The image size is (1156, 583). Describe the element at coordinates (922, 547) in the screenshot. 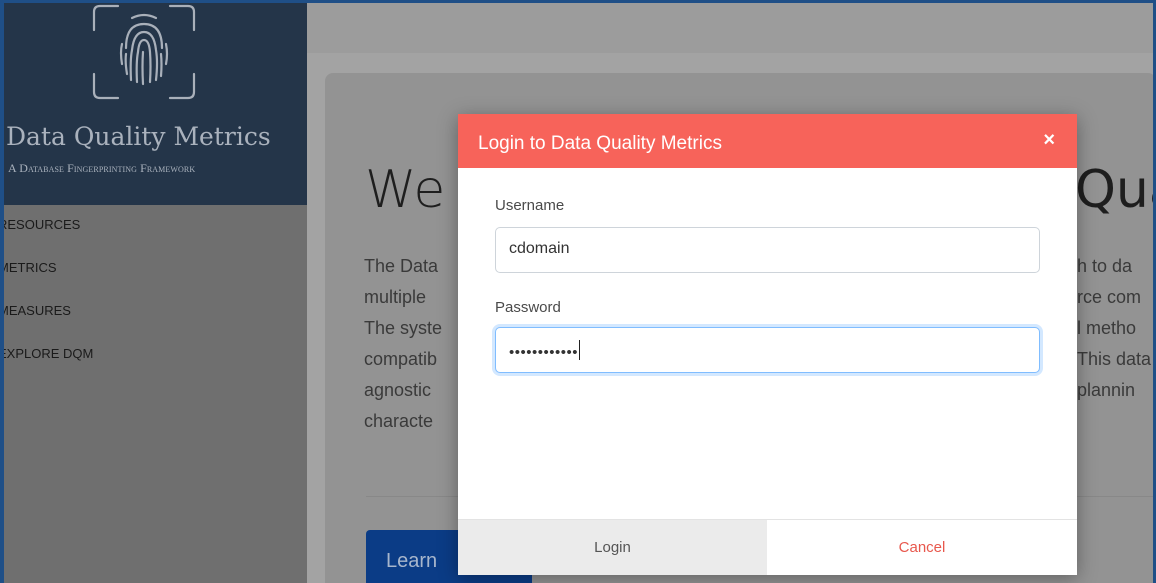

I see `cancel-button: Cancel` at that location.